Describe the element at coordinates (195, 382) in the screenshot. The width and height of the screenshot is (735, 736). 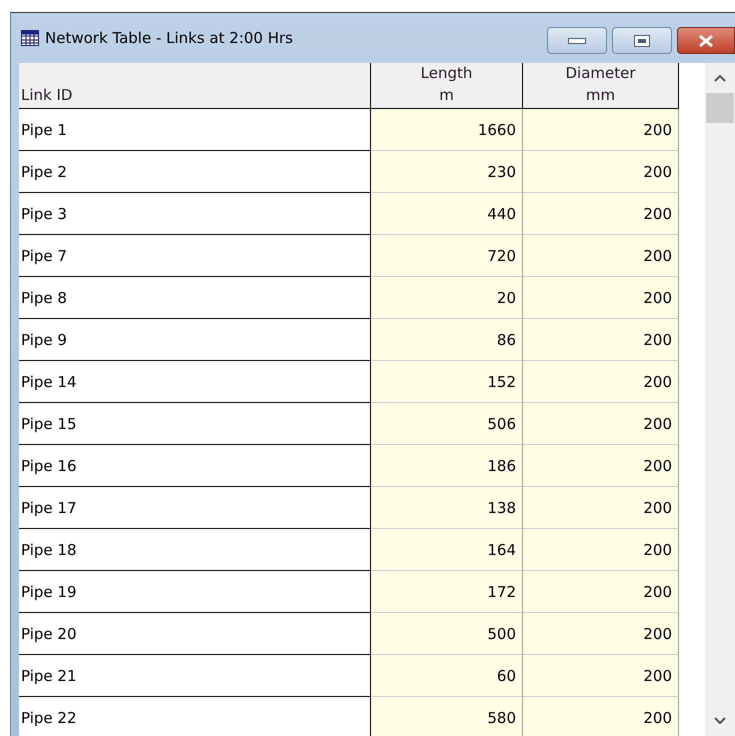
I see `table-cell: Pipe 14` at that location.